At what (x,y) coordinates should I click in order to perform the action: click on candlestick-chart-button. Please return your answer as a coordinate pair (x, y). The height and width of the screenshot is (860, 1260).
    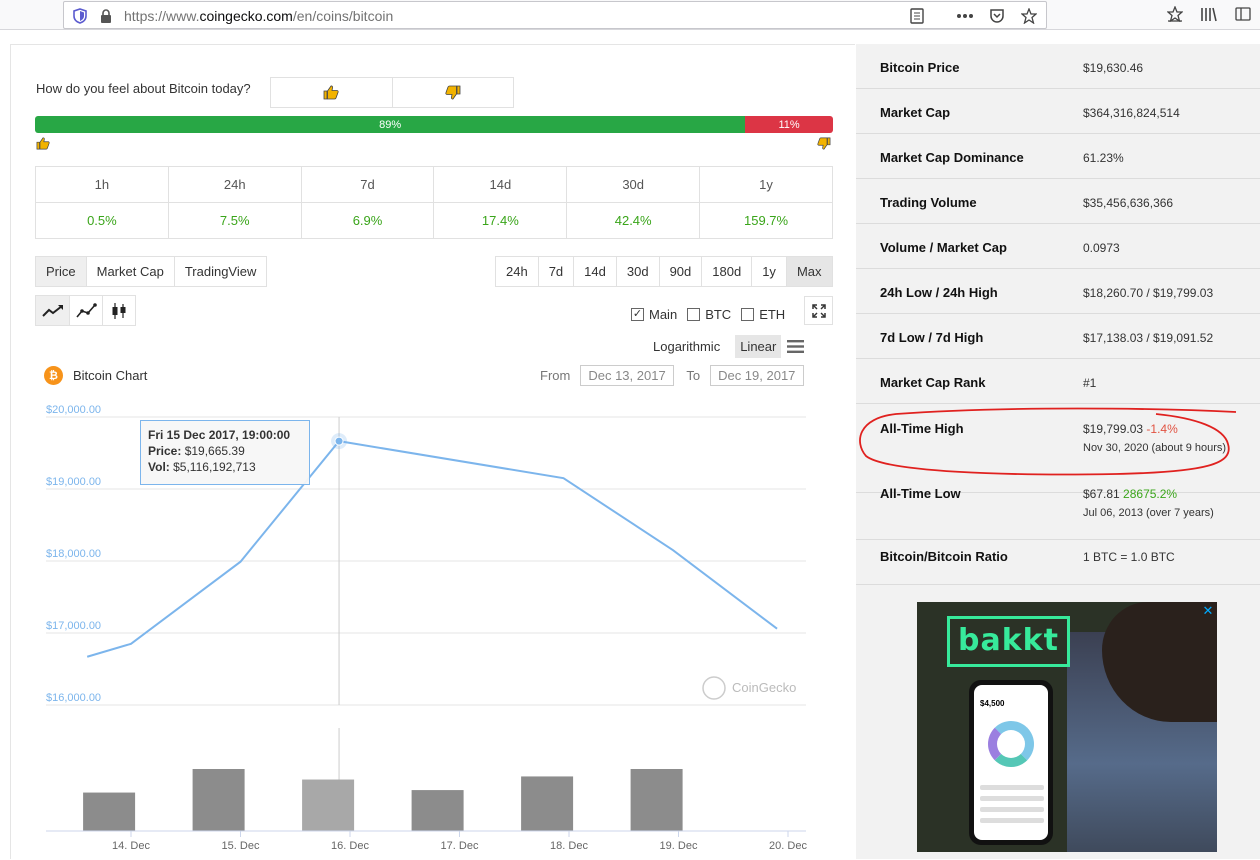
    Looking at the image, I should click on (118, 310).